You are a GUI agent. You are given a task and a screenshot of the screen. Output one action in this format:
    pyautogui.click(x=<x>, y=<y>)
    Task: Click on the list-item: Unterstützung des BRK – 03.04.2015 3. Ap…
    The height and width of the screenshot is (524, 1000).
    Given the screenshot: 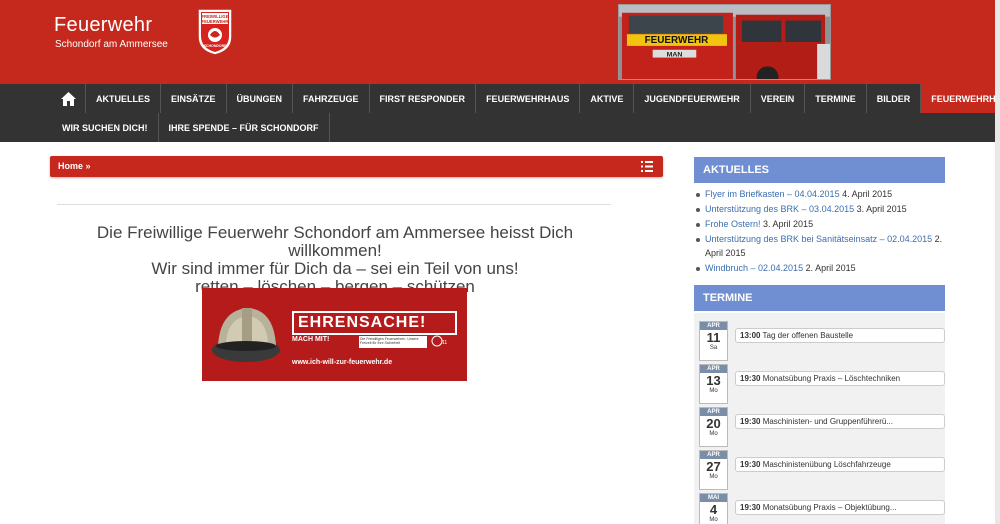 What is the action you would take?
    pyautogui.click(x=821, y=210)
    